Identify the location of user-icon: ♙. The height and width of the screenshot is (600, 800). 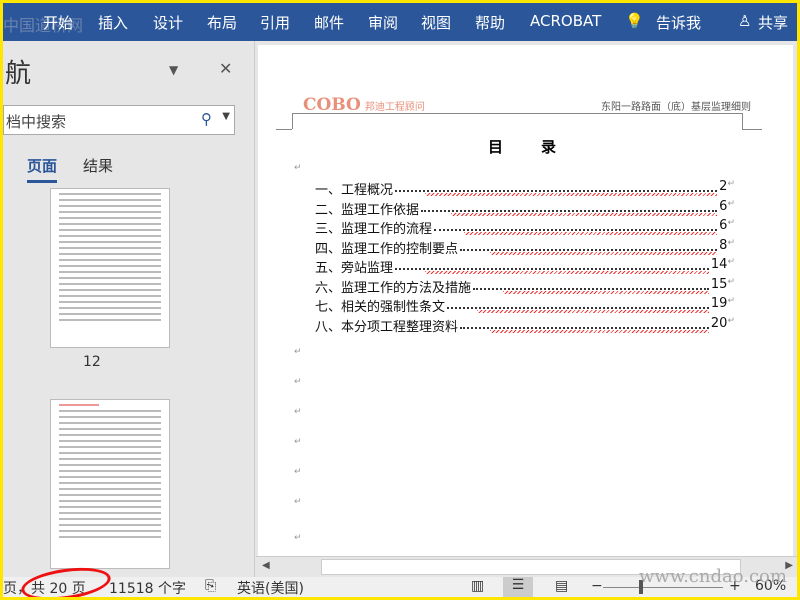
(745, 21).